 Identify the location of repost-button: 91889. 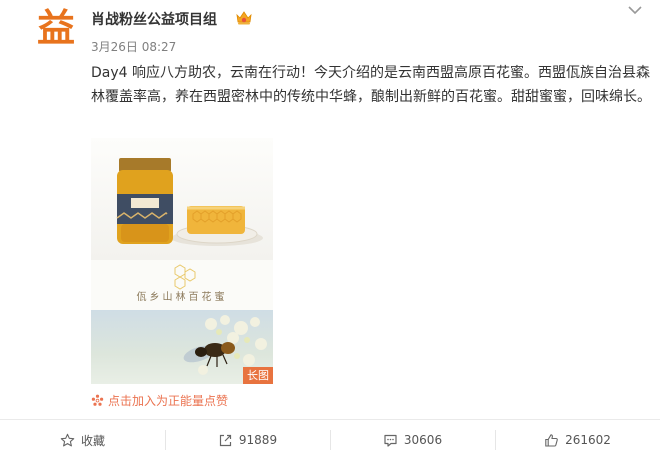
(247, 440).